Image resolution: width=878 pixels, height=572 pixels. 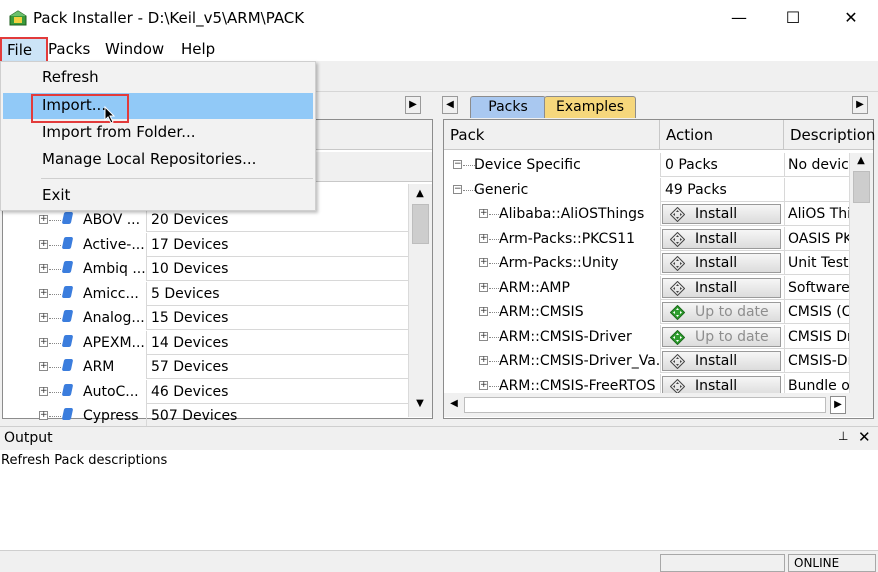 What do you see at coordinates (646, 361) in the screenshot?
I see `pack-row: + ARM::CMSIS-Driver_Va... Install CMSIS-Dr` at bounding box center [646, 361].